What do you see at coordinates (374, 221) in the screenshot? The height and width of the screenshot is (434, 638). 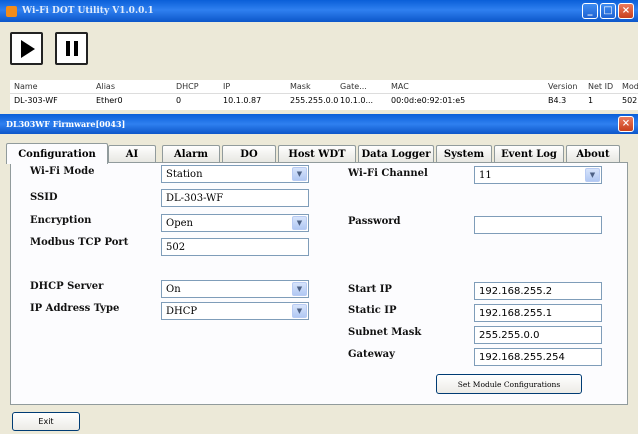 I see `password-label: Password` at bounding box center [374, 221].